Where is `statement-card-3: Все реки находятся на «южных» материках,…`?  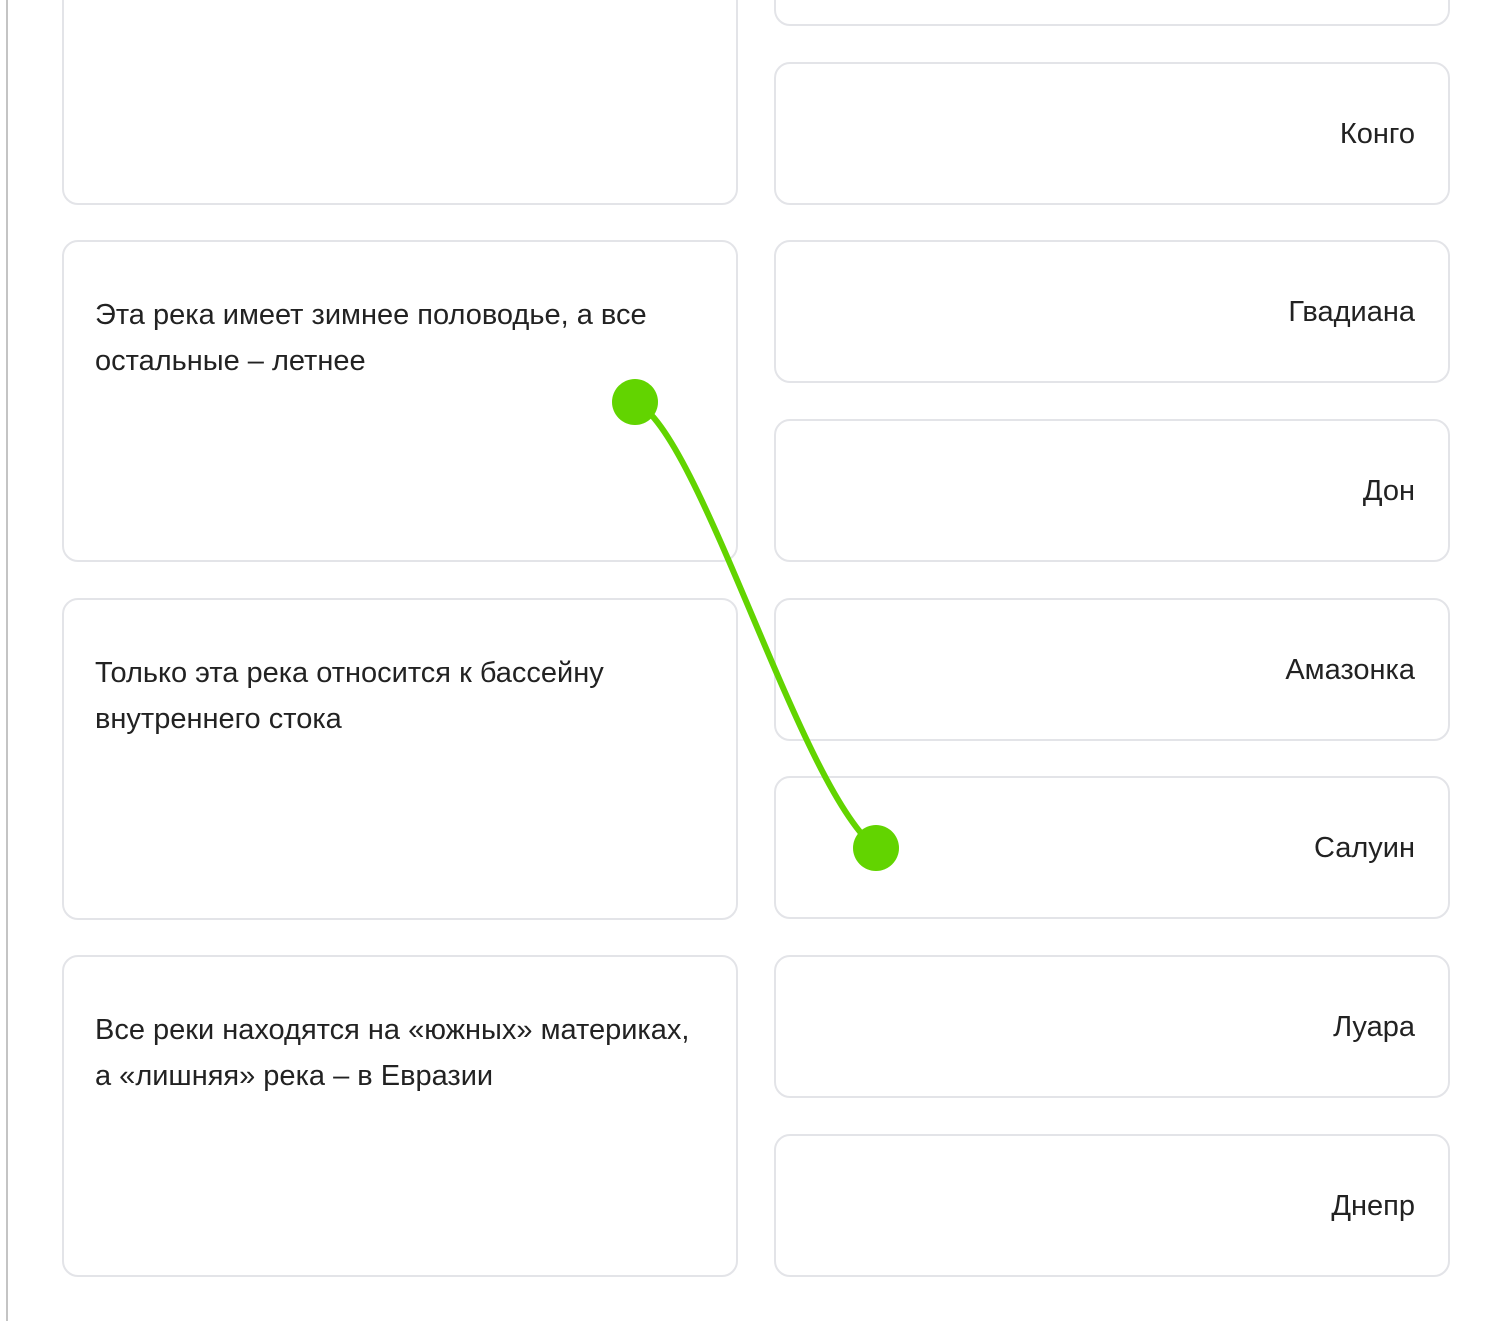 statement-card-3: Все реки находятся на «южных» материках,… is located at coordinates (400, 1116).